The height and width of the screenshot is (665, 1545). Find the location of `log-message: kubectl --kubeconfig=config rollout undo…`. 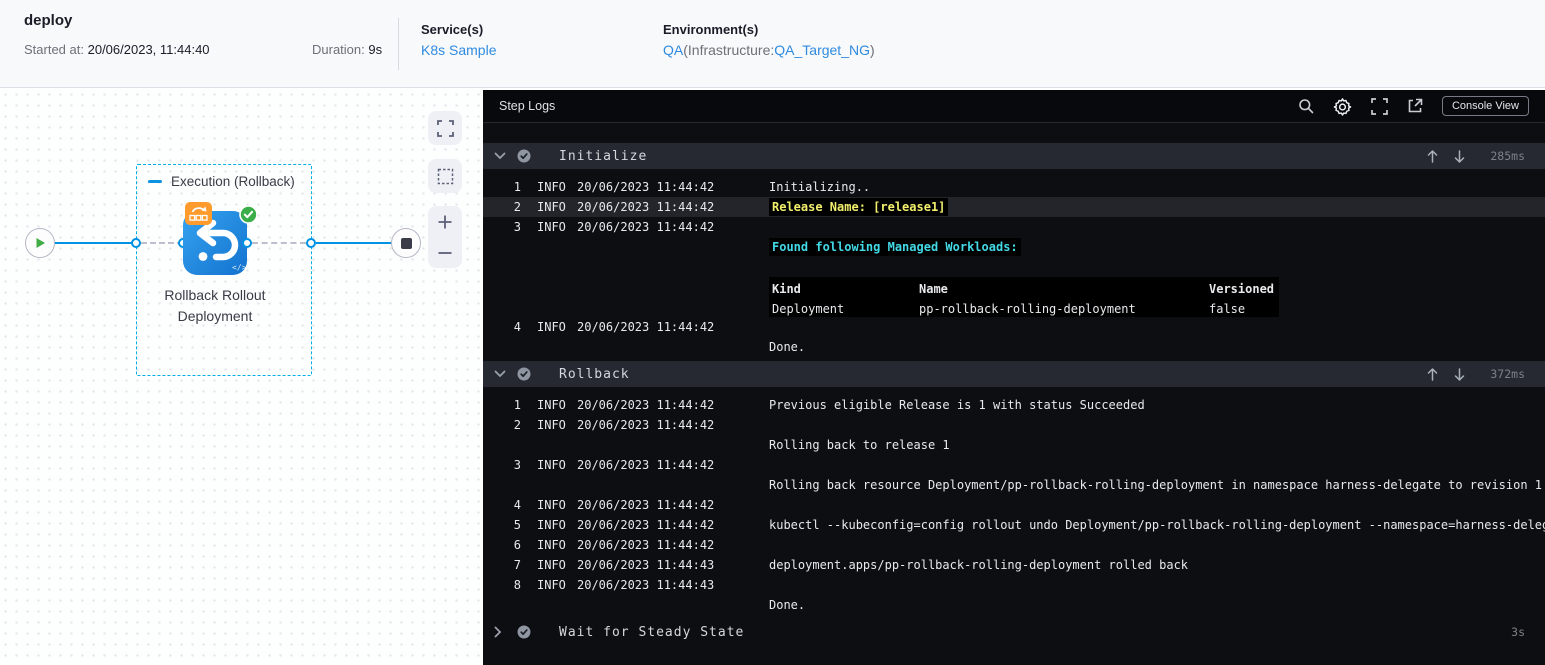

log-message: kubectl --kubeconfig=config rollout undo… is located at coordinates (1157, 525).